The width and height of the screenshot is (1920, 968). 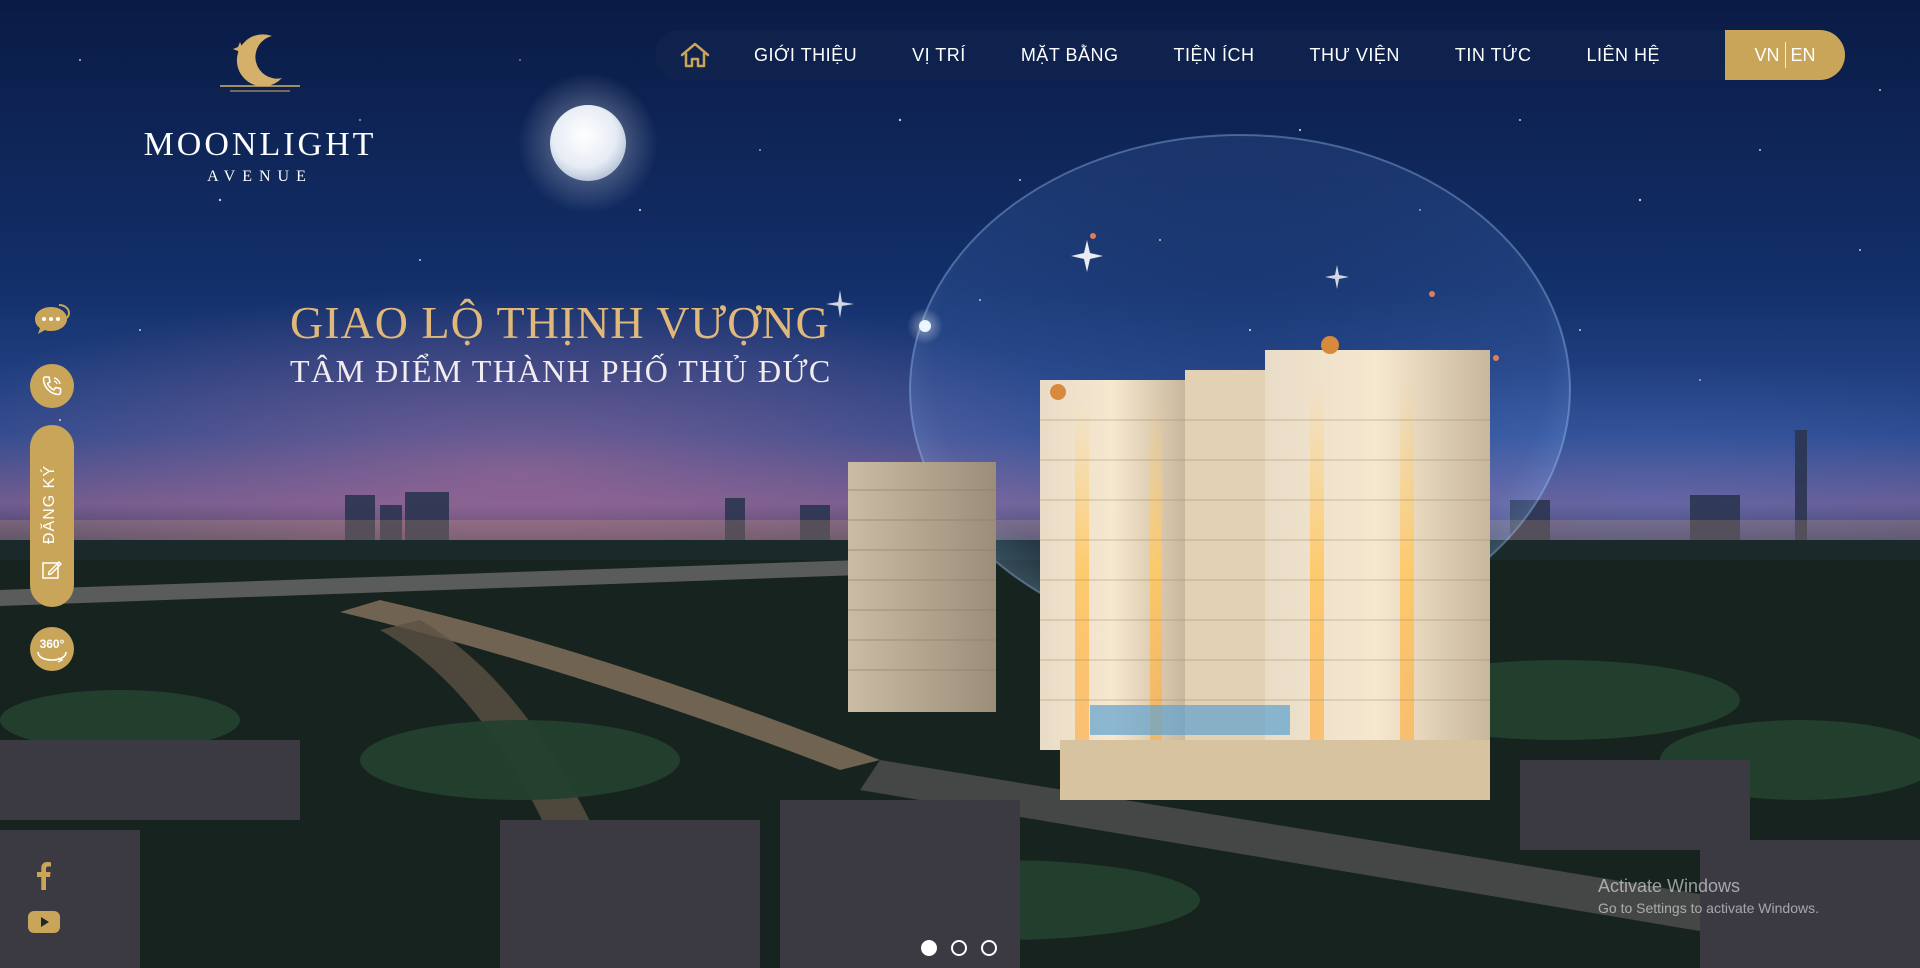 I want to click on activate-line-1: Activate Windows, so click(x=1669, y=886).